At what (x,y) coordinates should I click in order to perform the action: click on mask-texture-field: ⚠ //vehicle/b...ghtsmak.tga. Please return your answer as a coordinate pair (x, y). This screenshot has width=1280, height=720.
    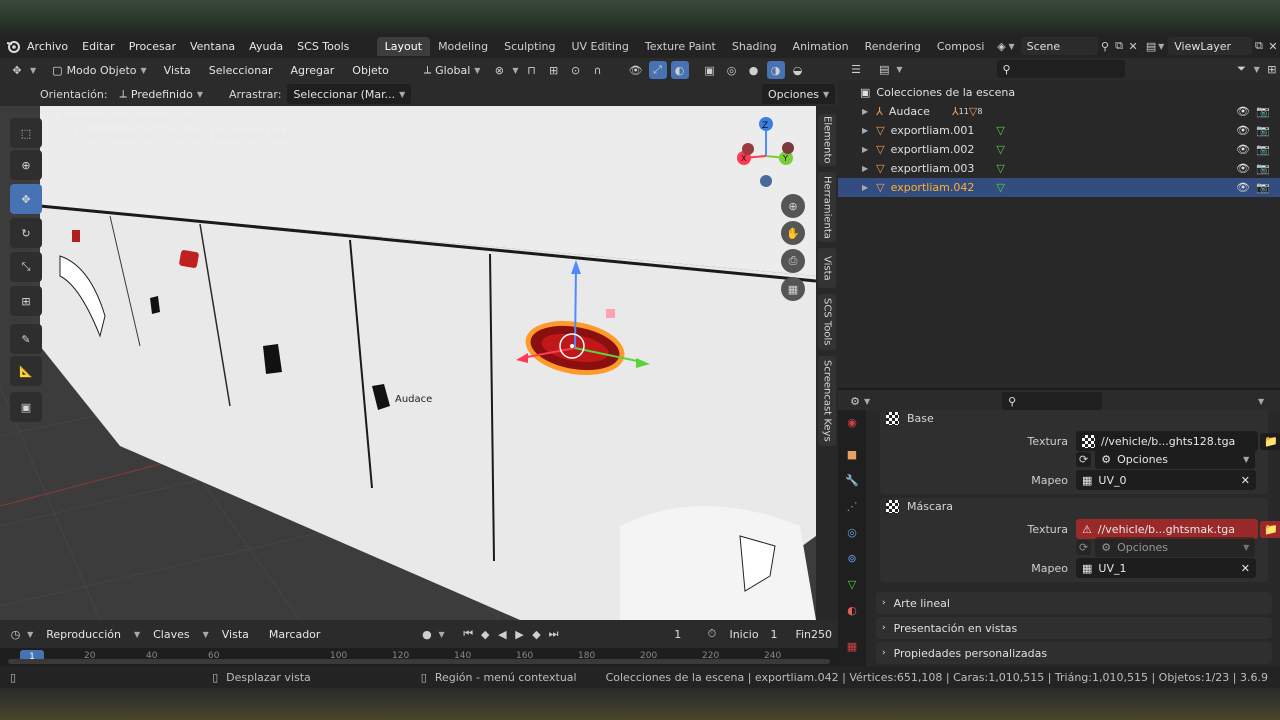
    Looking at the image, I should click on (1167, 529).